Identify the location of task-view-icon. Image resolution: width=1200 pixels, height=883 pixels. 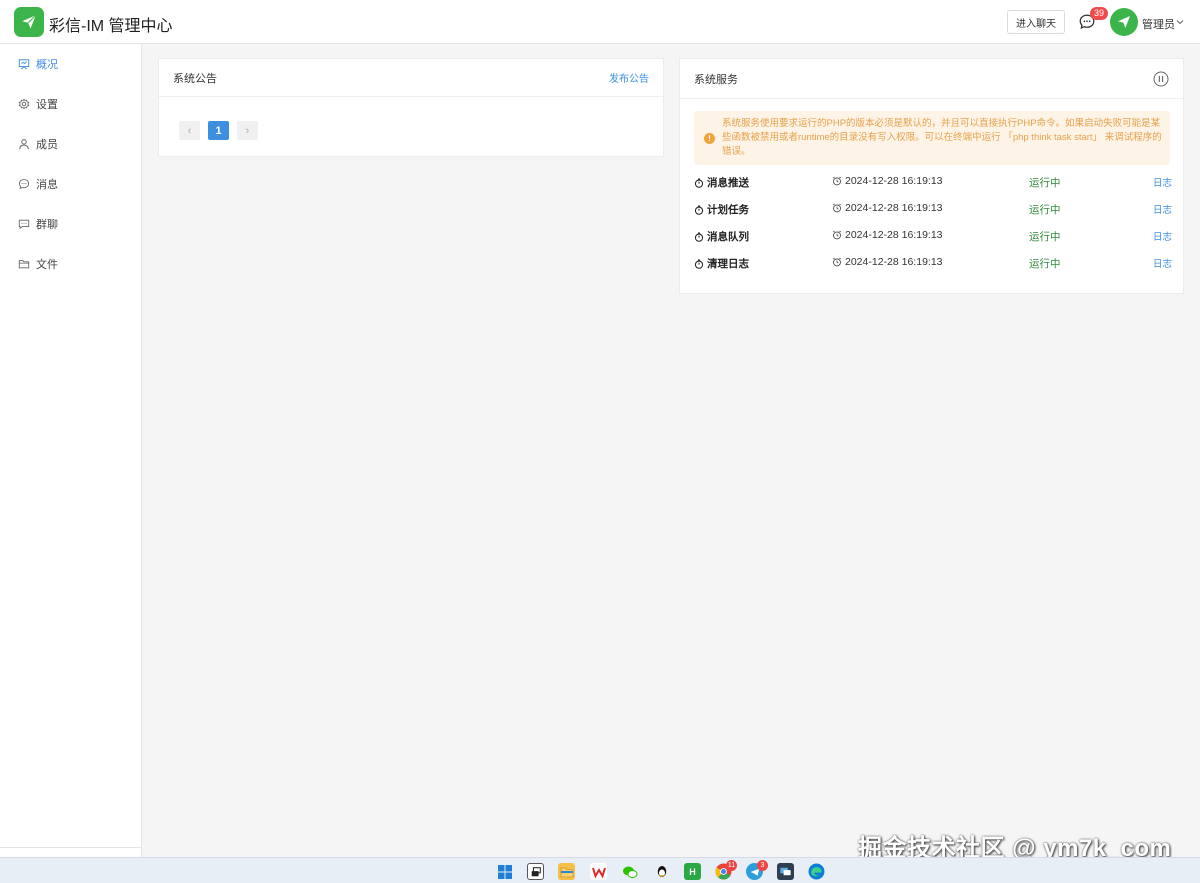
(535, 871).